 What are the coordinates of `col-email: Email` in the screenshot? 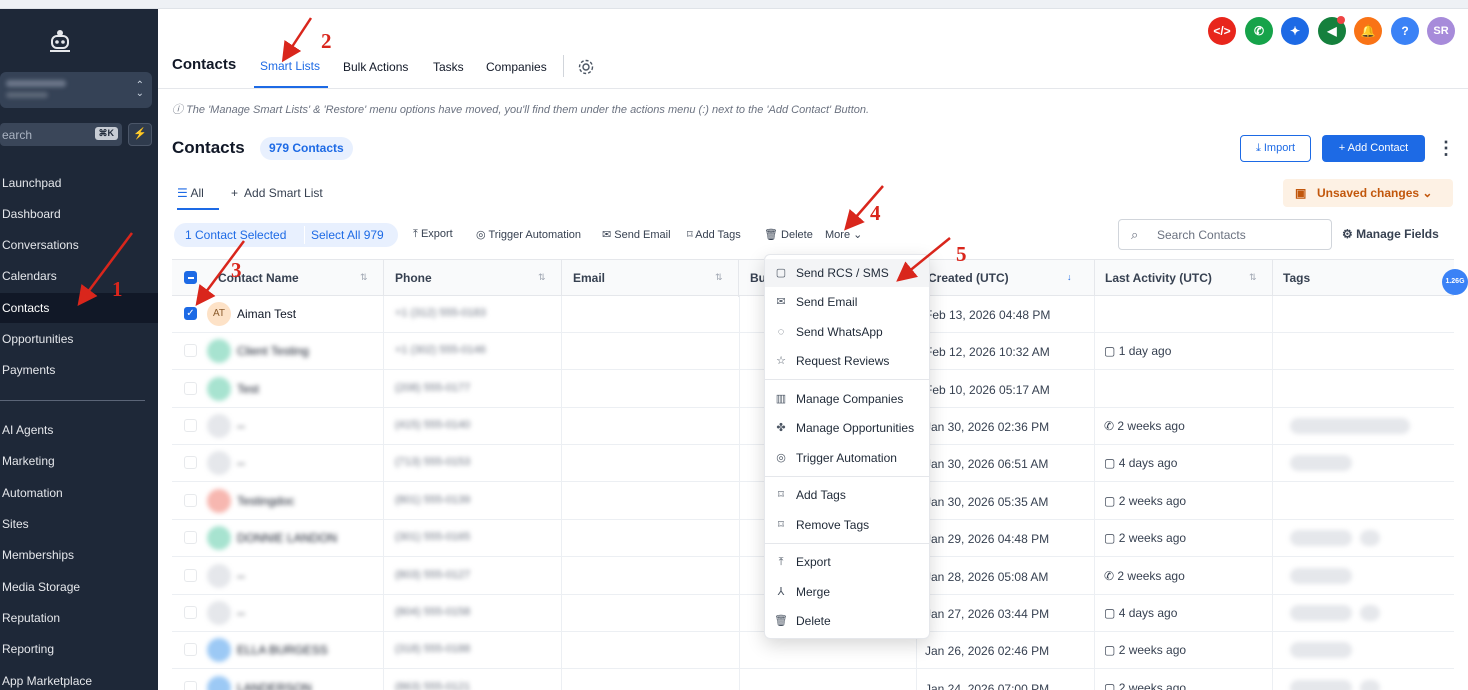 It's located at (589, 278).